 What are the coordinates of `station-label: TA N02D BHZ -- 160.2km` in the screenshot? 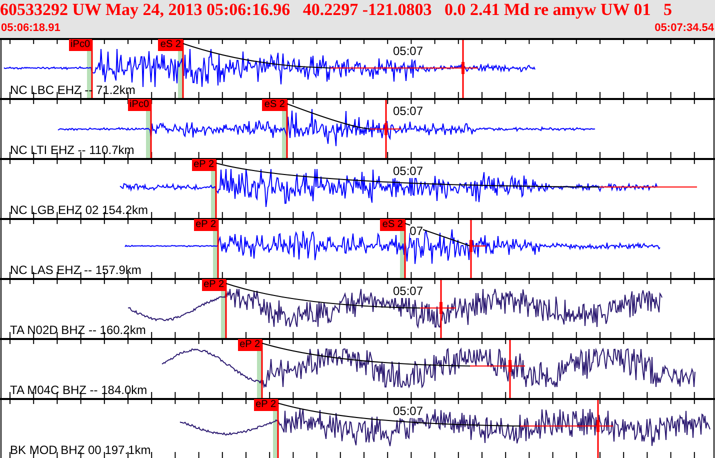 It's located at (78, 330).